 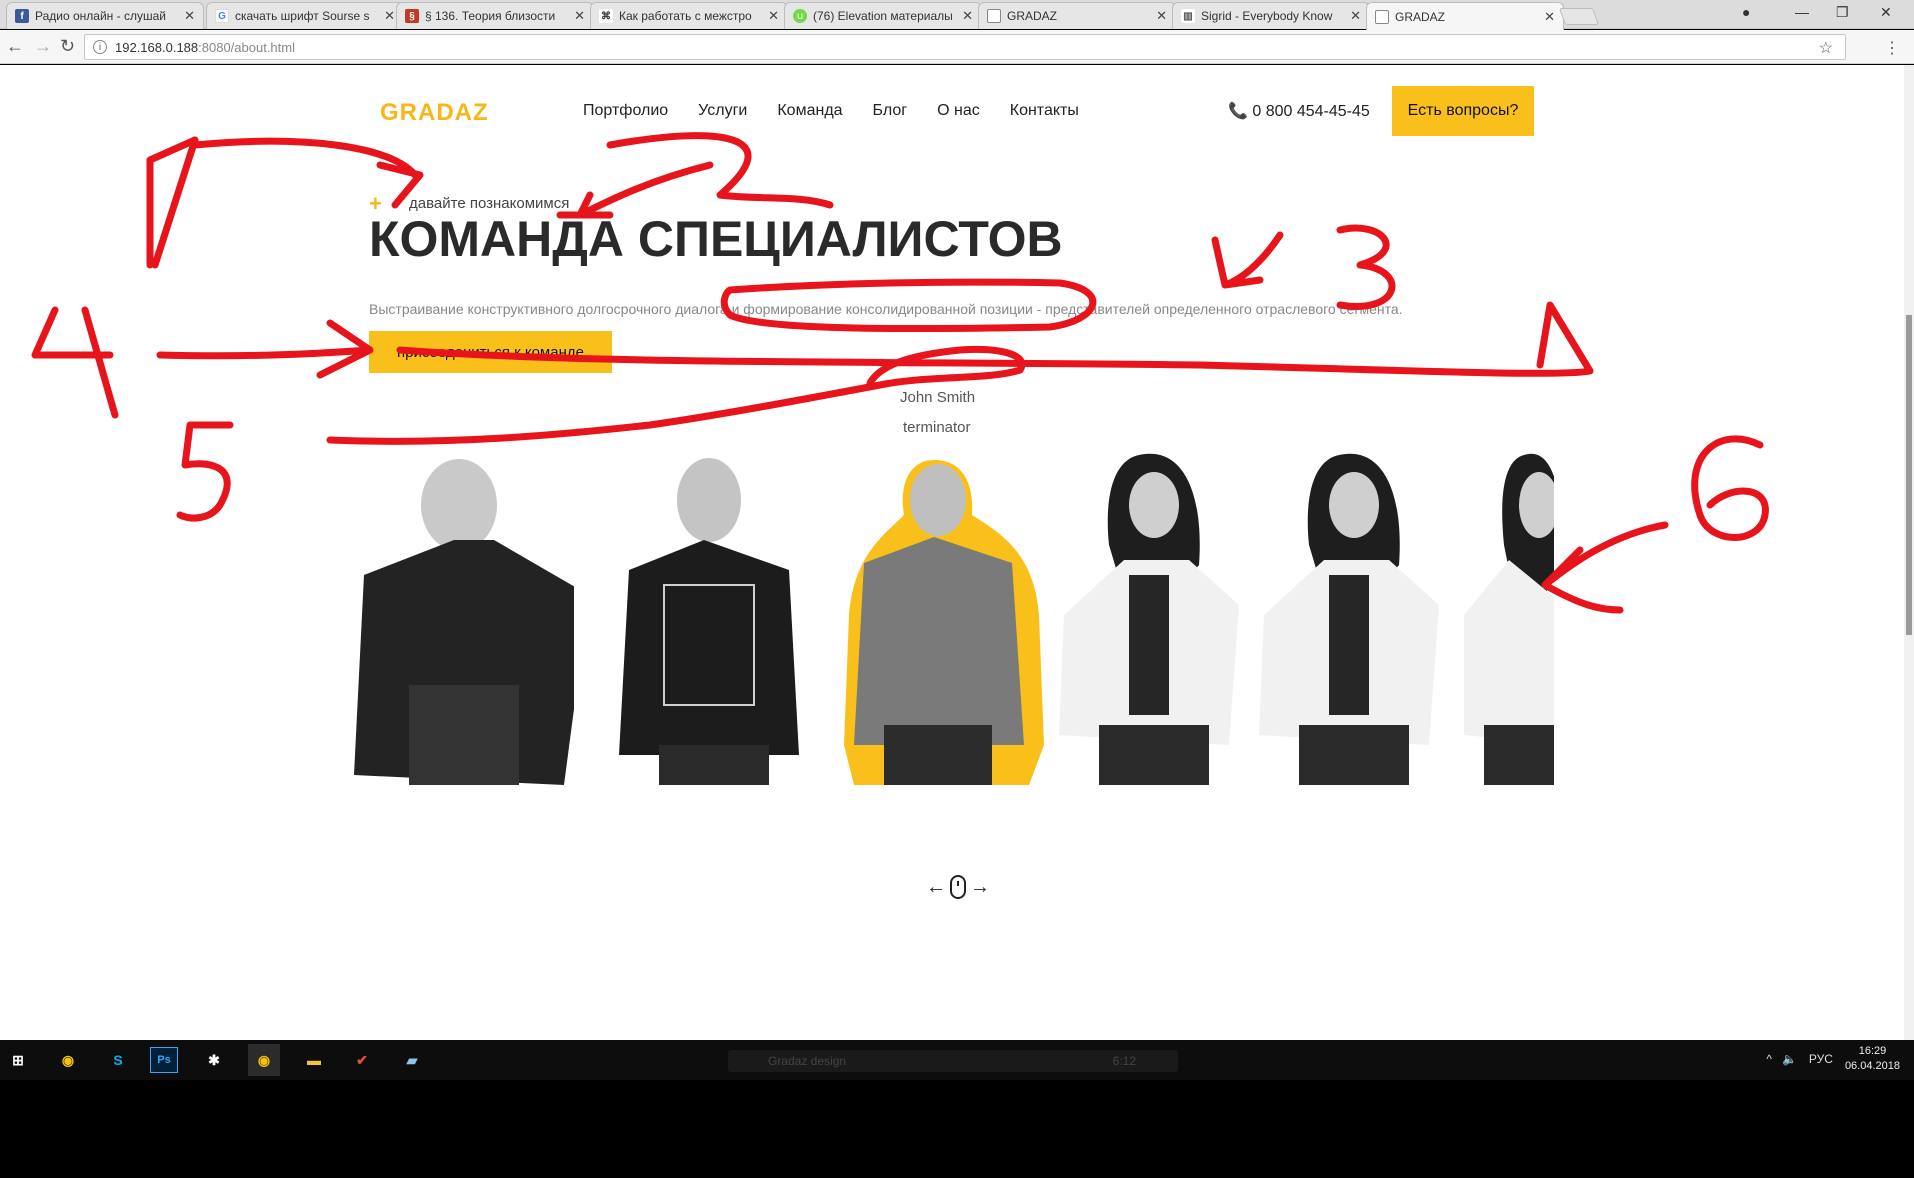 What do you see at coordinates (164, 1060) in the screenshot?
I see `photoshop-icon: Ps` at bounding box center [164, 1060].